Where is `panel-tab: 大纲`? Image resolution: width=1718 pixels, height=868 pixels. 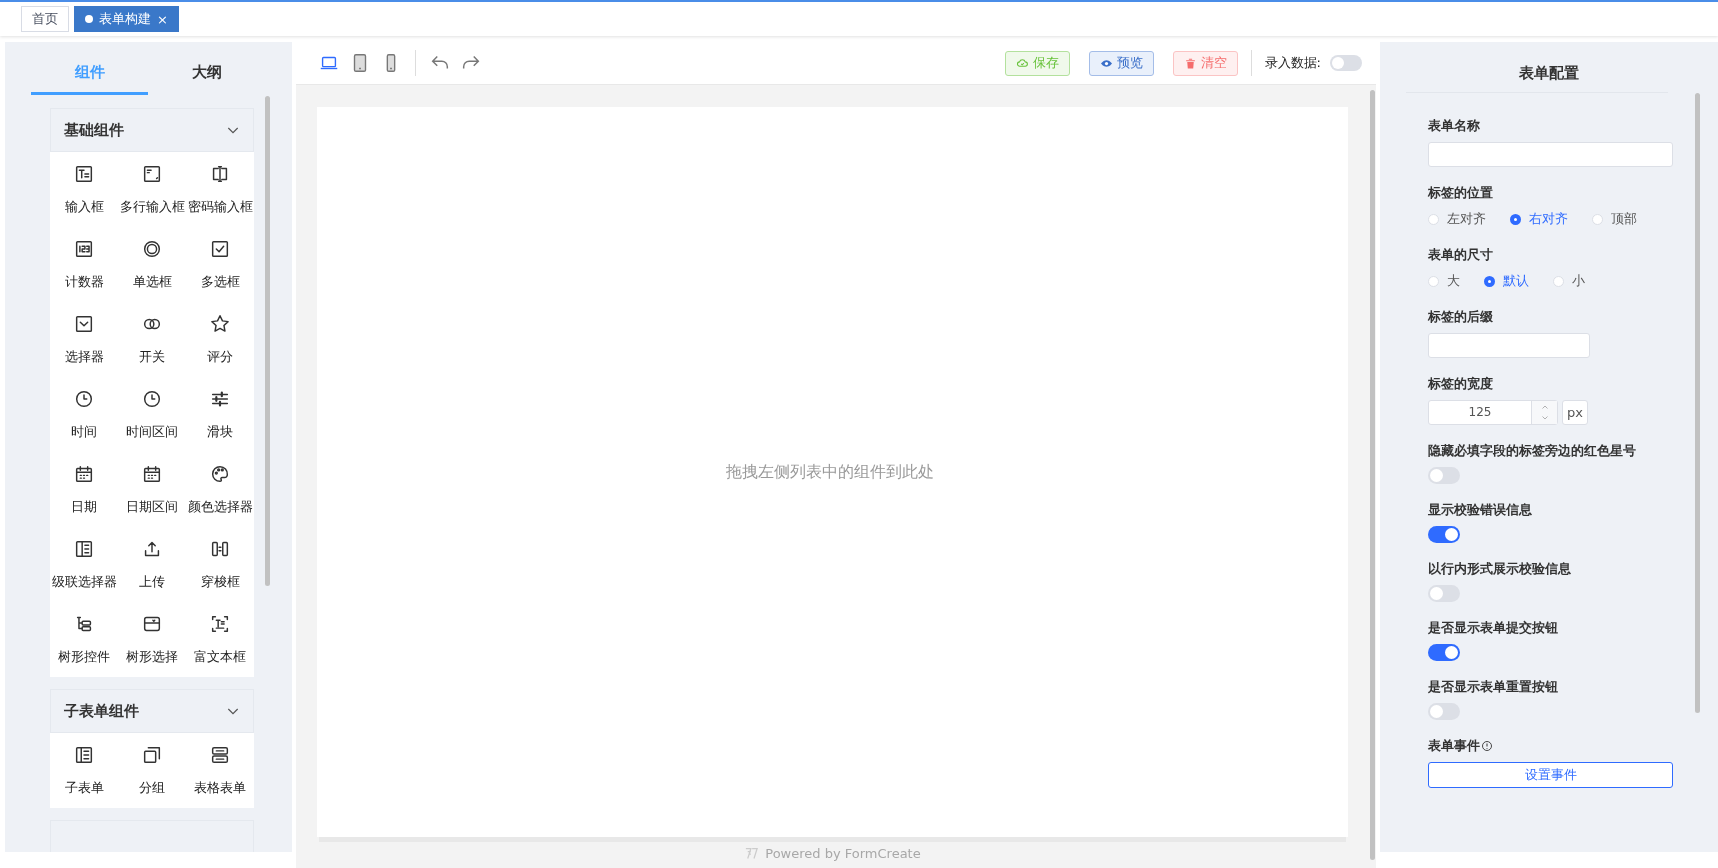
panel-tab: 大纲 is located at coordinates (206, 74).